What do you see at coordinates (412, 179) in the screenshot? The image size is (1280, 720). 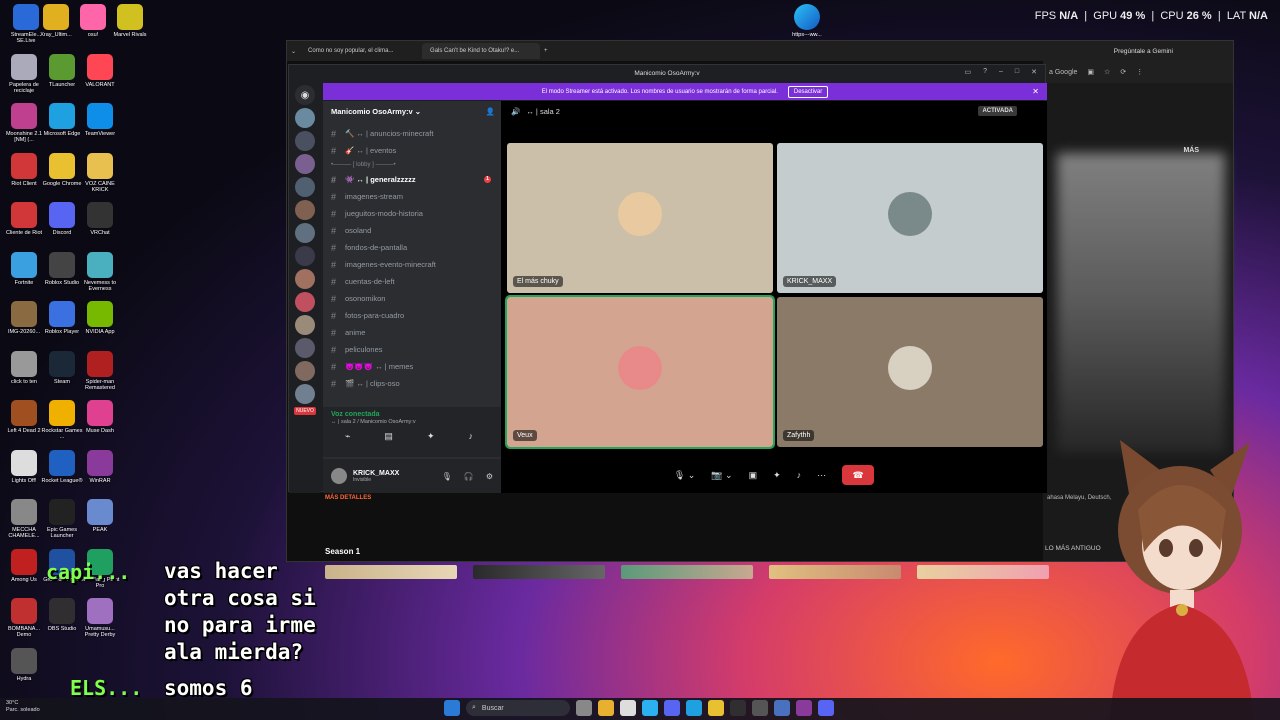 I see `channel-item: # 👾 ↔ | generalzzzzz 1` at bounding box center [412, 179].